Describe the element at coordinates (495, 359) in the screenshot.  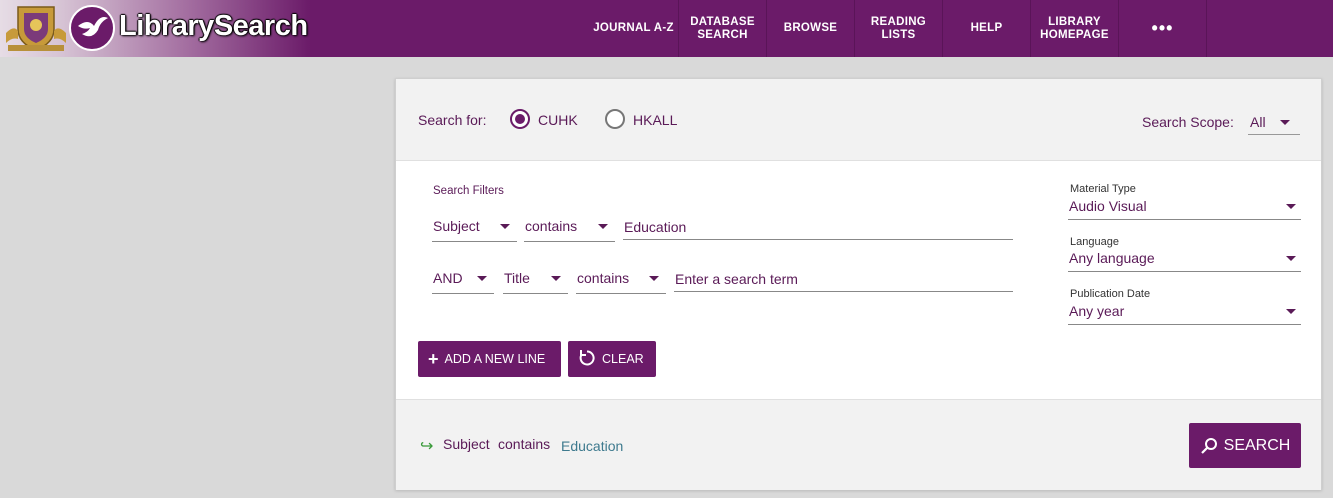
I see `add-new-line-label: ADD A NEW LINE` at that location.